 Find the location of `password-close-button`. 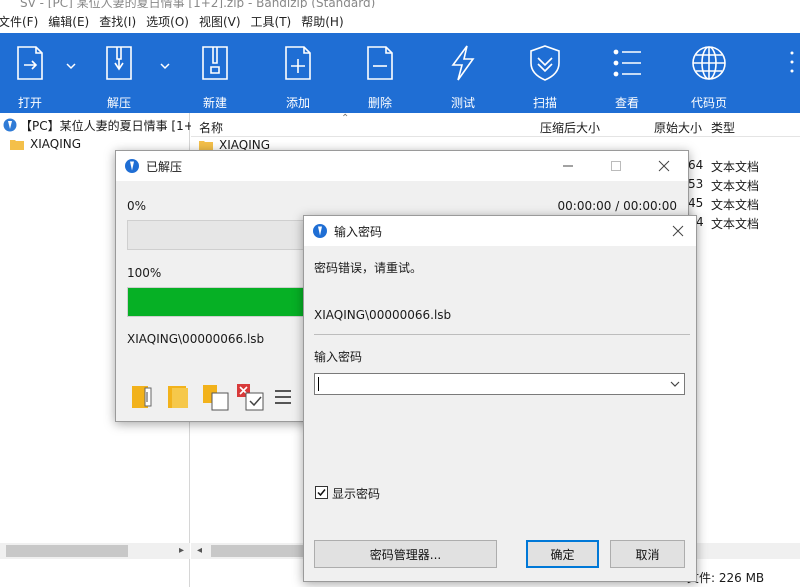

password-close-button is located at coordinates (678, 231).